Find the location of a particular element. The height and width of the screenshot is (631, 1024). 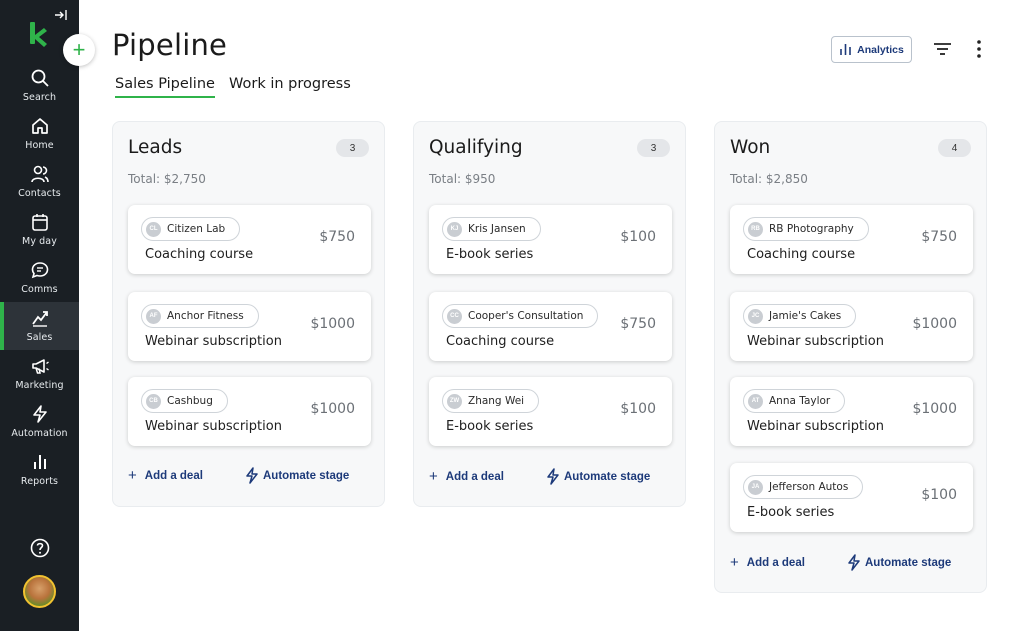

contact-chip: JA Jefferson Autos is located at coordinates (803, 487).